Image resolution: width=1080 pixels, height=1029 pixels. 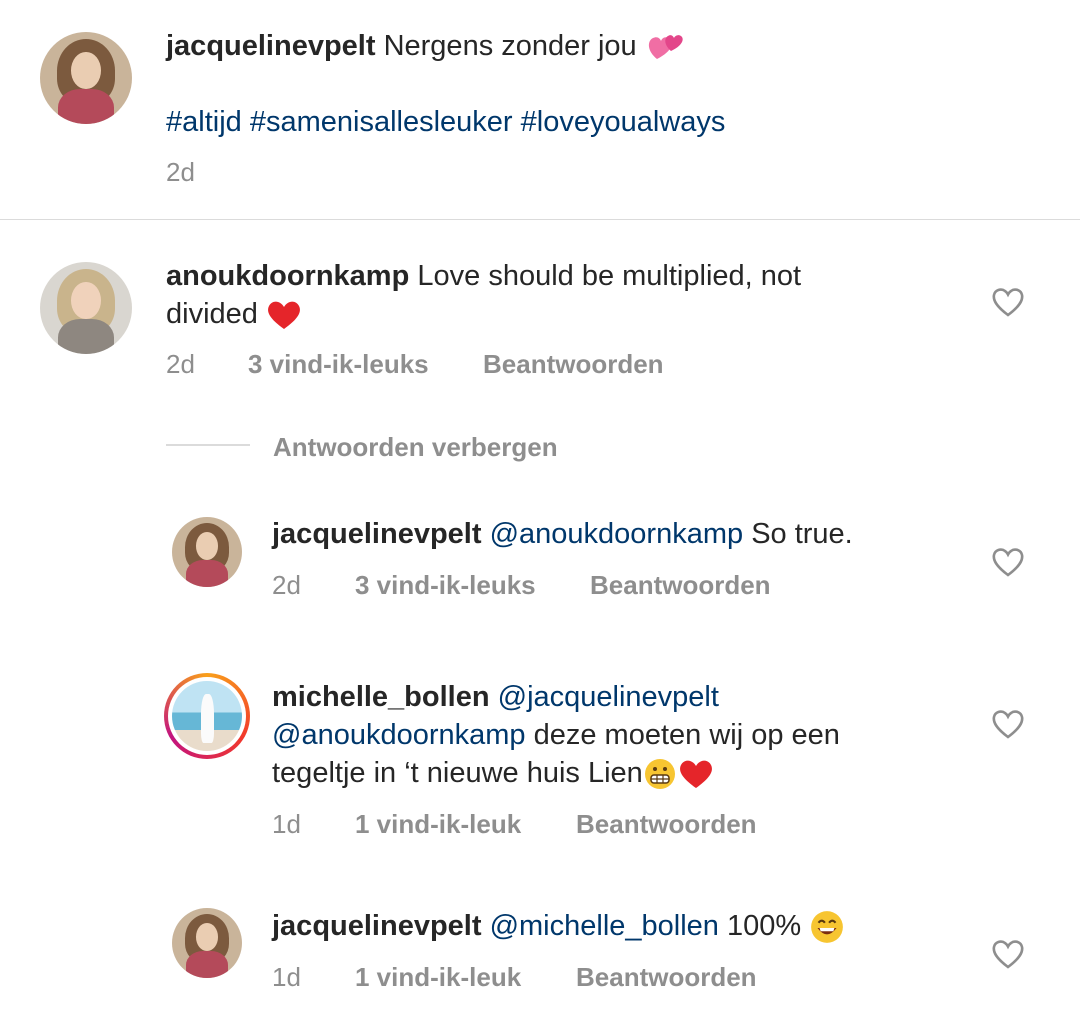 What do you see at coordinates (540, 219) in the screenshot?
I see `divider` at bounding box center [540, 219].